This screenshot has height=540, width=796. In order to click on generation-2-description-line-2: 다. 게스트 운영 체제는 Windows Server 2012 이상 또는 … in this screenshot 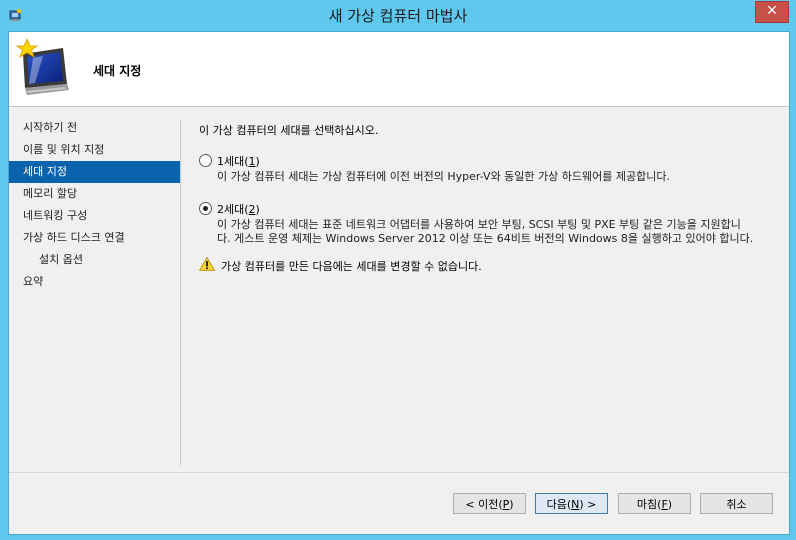, I will do `click(485, 238)`.